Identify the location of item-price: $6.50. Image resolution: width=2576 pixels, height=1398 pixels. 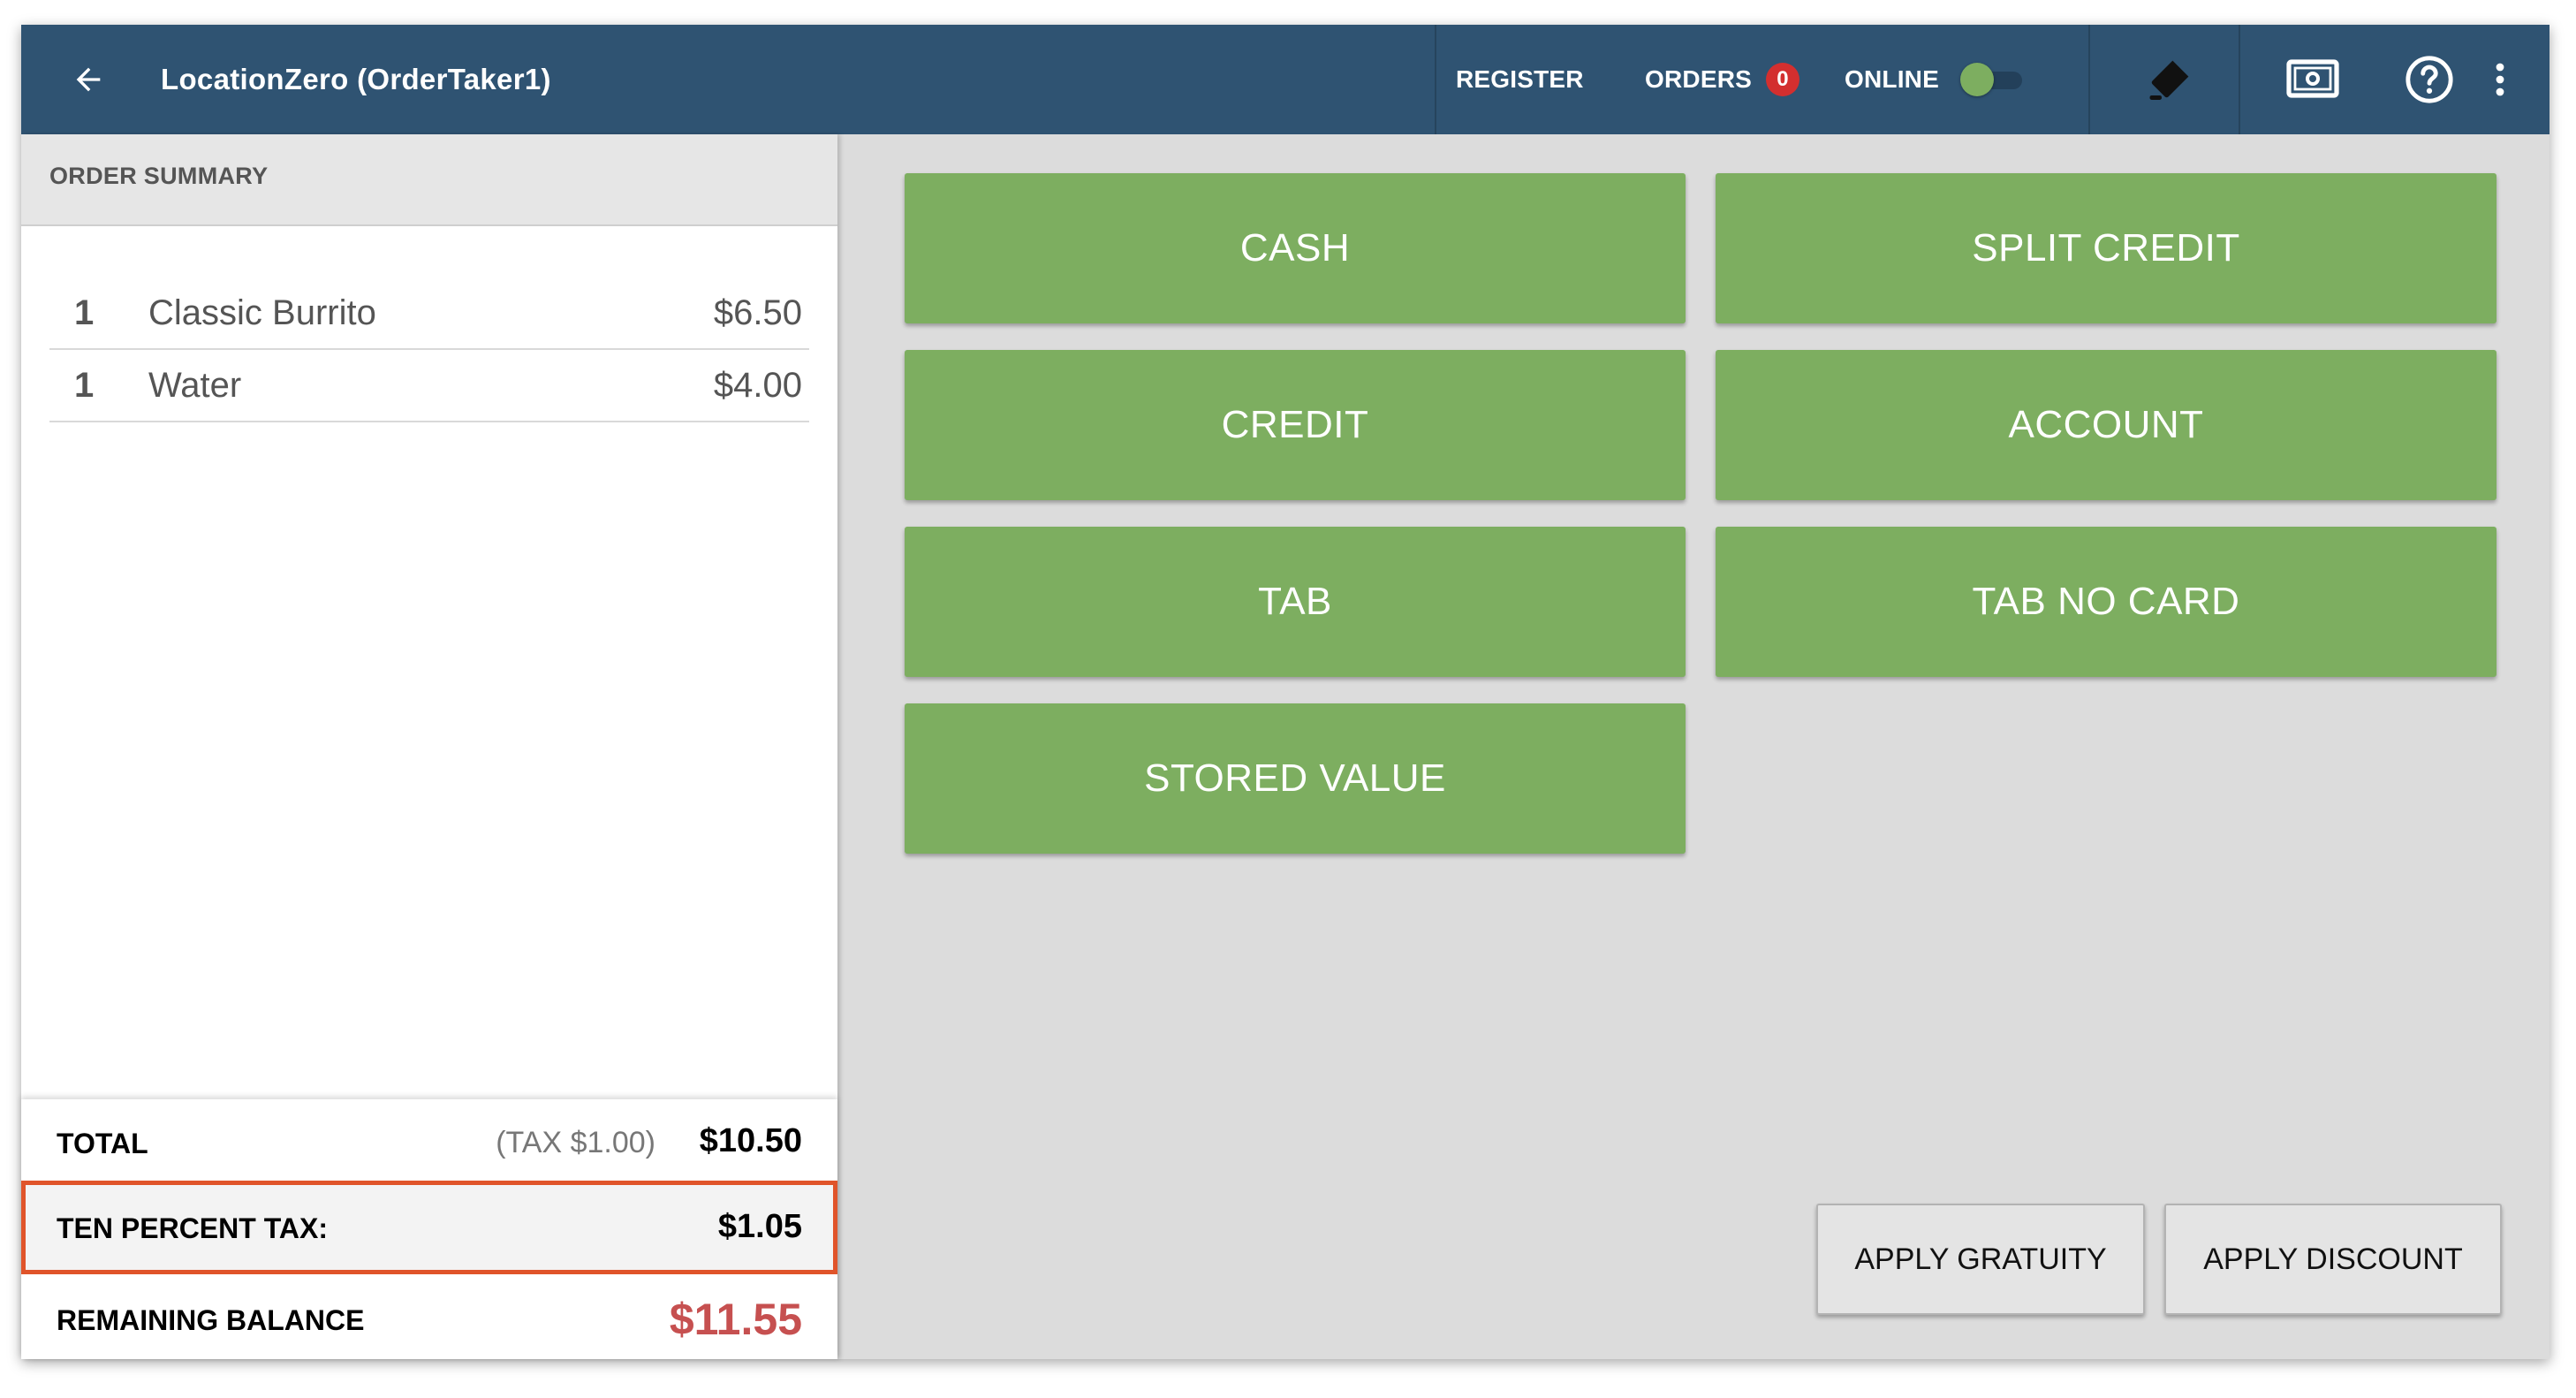
(758, 313).